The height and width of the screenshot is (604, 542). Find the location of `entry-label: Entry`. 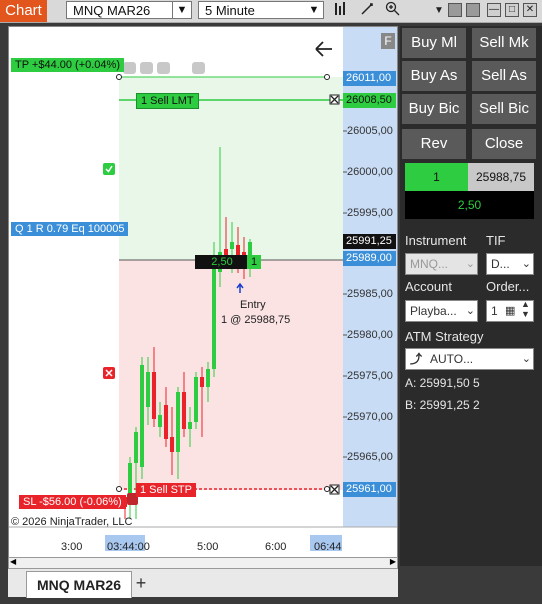

entry-label: Entry is located at coordinates (253, 305).